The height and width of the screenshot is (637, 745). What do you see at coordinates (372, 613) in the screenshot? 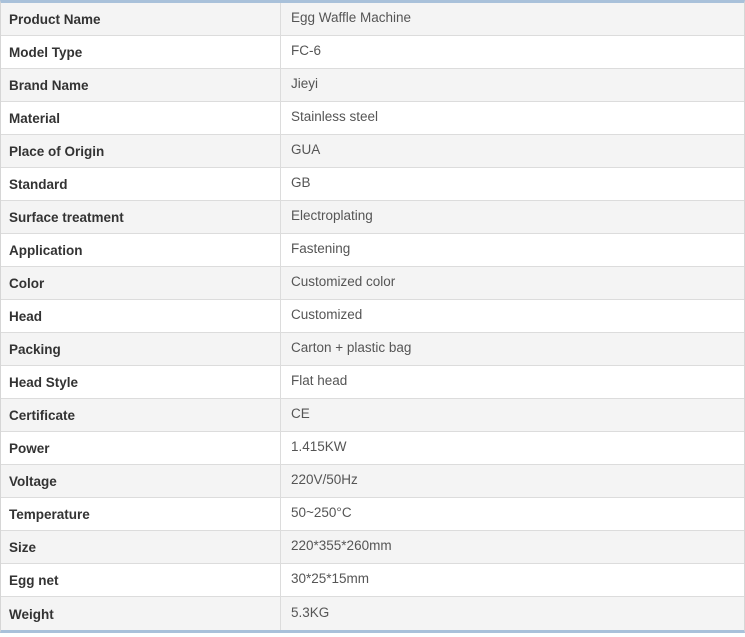
I see `spec-row-weight: Weight 5.3KG` at bounding box center [372, 613].